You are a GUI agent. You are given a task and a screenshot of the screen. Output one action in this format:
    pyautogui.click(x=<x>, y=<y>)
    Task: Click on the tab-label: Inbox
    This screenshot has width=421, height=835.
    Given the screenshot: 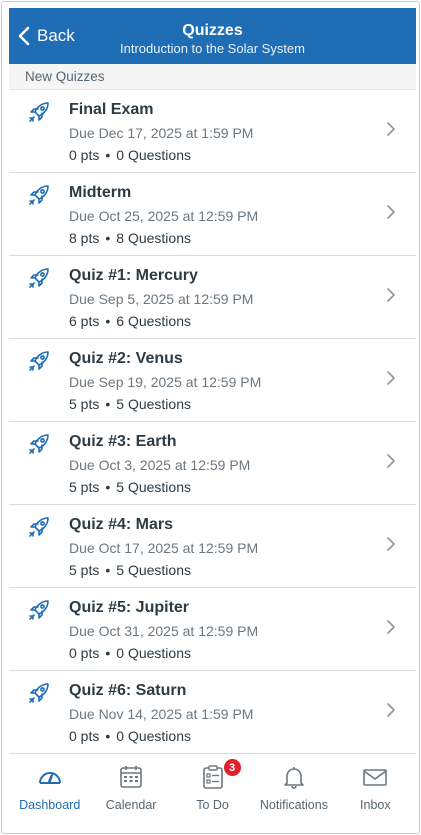 What is the action you would take?
    pyautogui.click(x=375, y=805)
    